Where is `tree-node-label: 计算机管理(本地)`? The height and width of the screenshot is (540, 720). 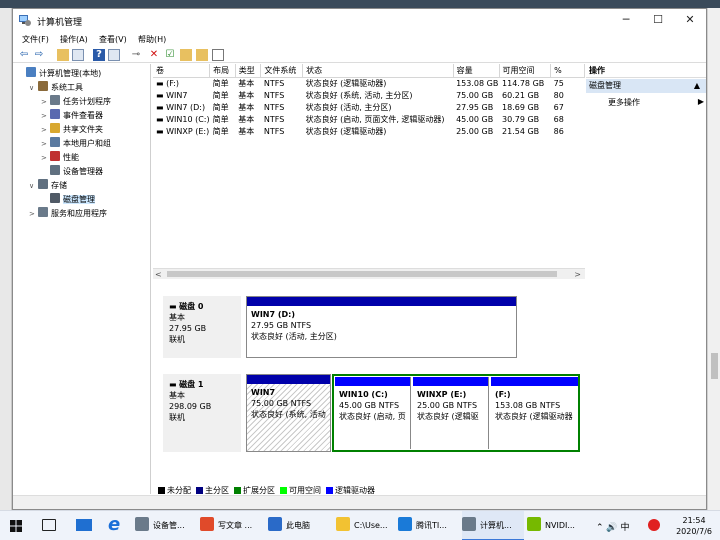
tree-node-label: 计算机管理(本地) is located at coordinates (70, 73).